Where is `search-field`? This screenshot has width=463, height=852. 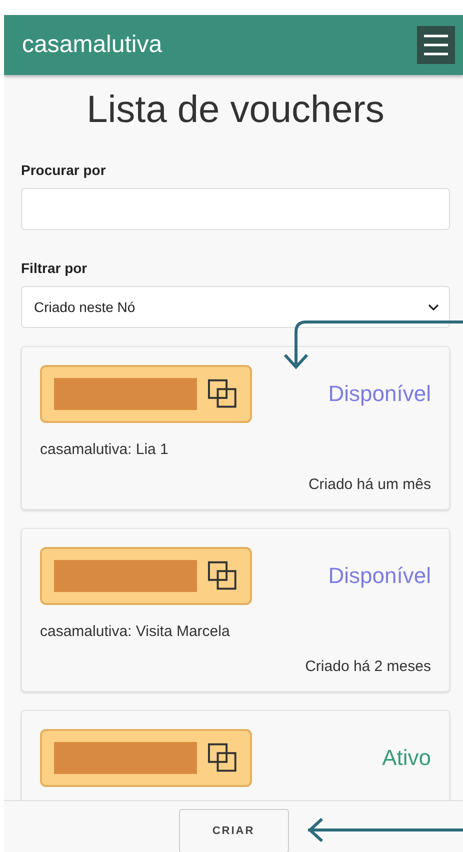
search-field is located at coordinates (235, 209).